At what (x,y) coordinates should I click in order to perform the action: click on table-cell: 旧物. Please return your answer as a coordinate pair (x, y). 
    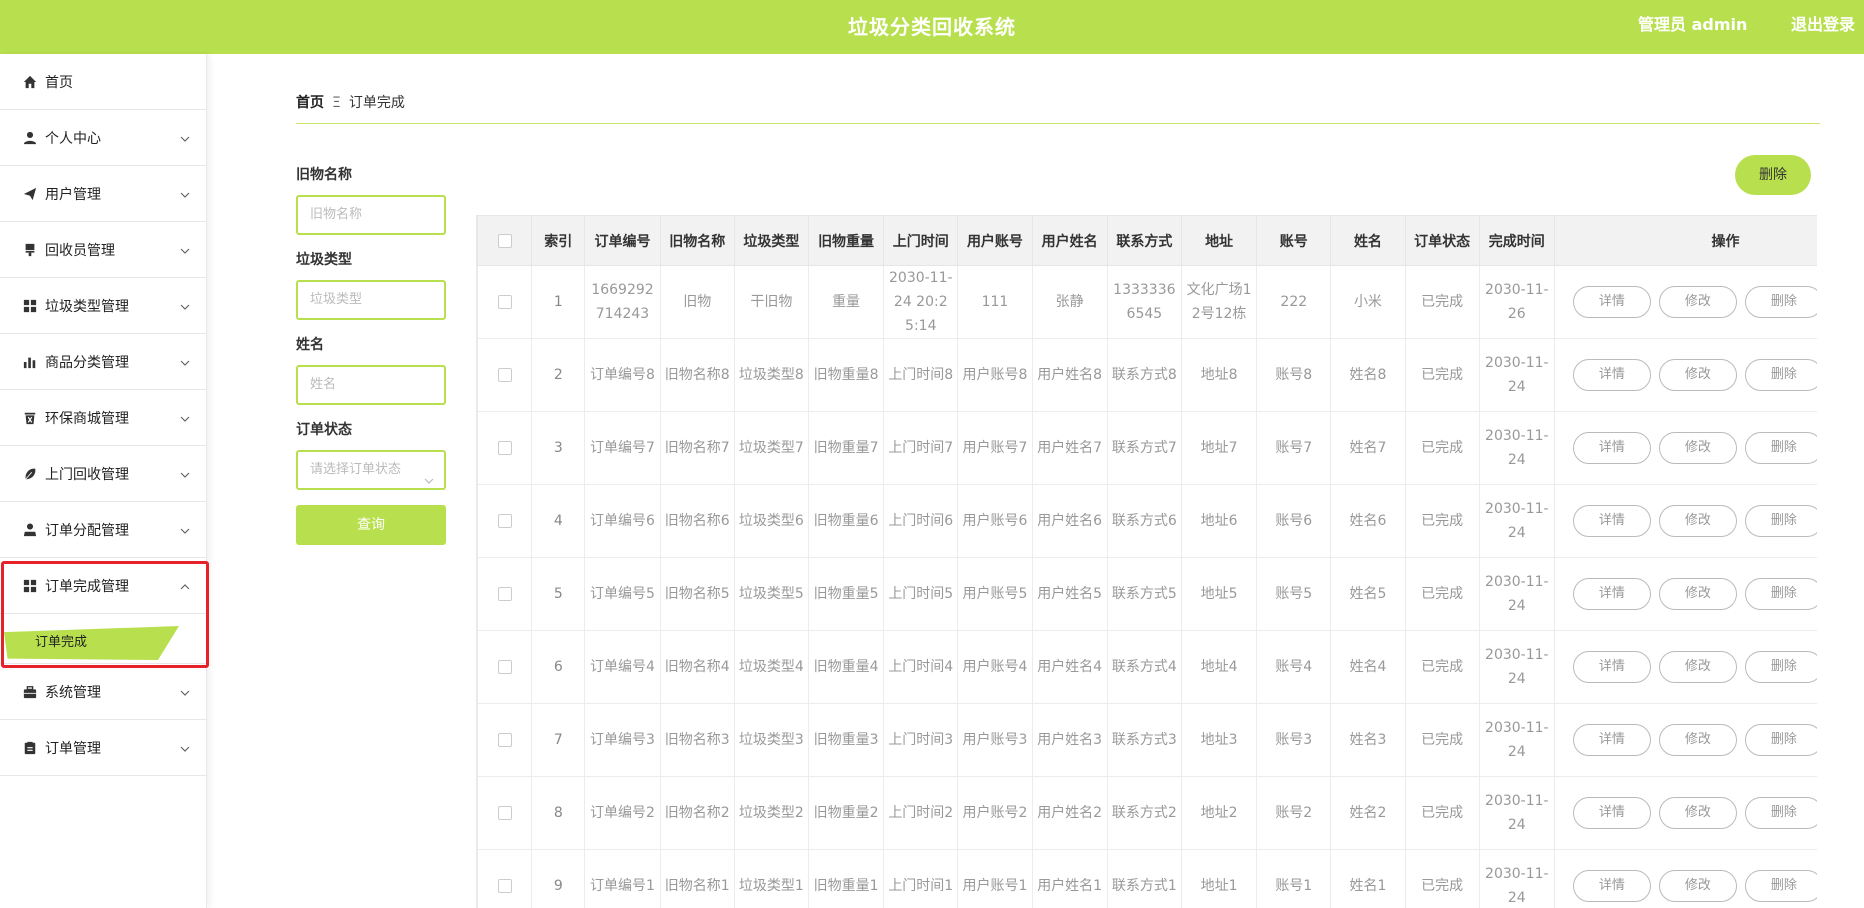
    Looking at the image, I should click on (697, 302).